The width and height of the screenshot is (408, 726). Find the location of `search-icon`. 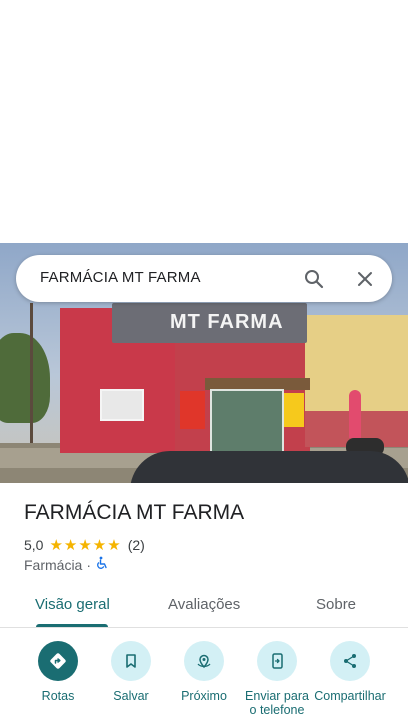

search-icon is located at coordinates (314, 279).